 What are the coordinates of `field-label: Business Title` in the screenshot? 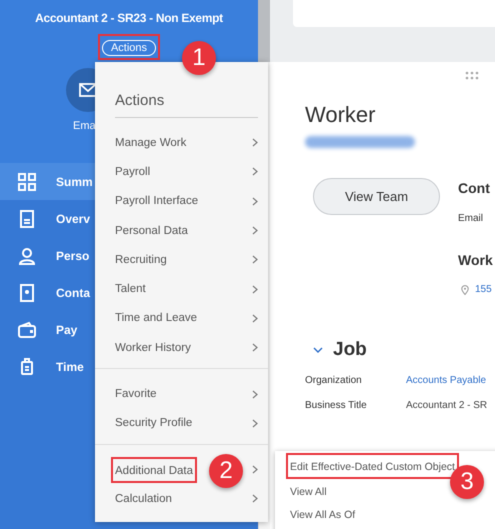 It's located at (336, 405).